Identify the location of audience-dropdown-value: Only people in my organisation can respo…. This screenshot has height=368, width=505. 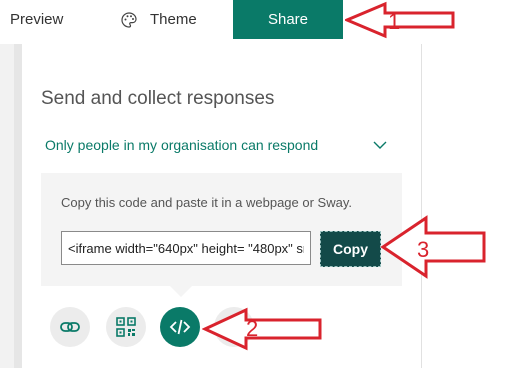
(182, 145).